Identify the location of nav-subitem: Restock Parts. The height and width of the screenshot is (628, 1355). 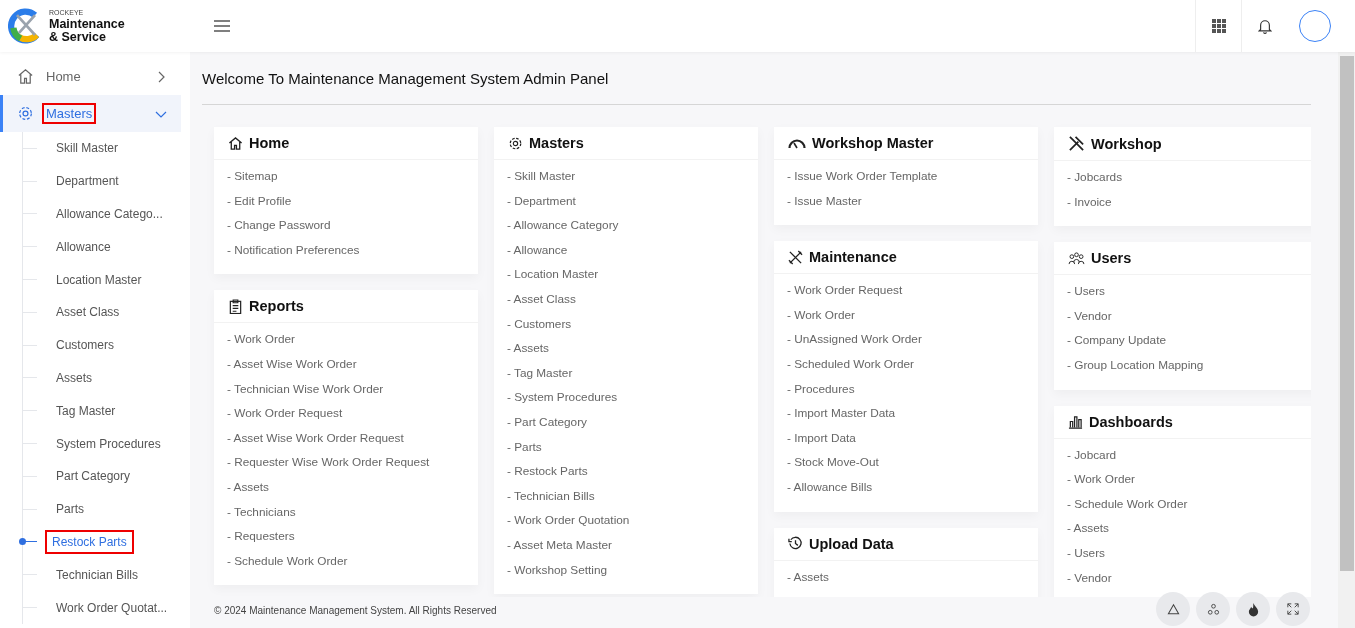
(89, 541).